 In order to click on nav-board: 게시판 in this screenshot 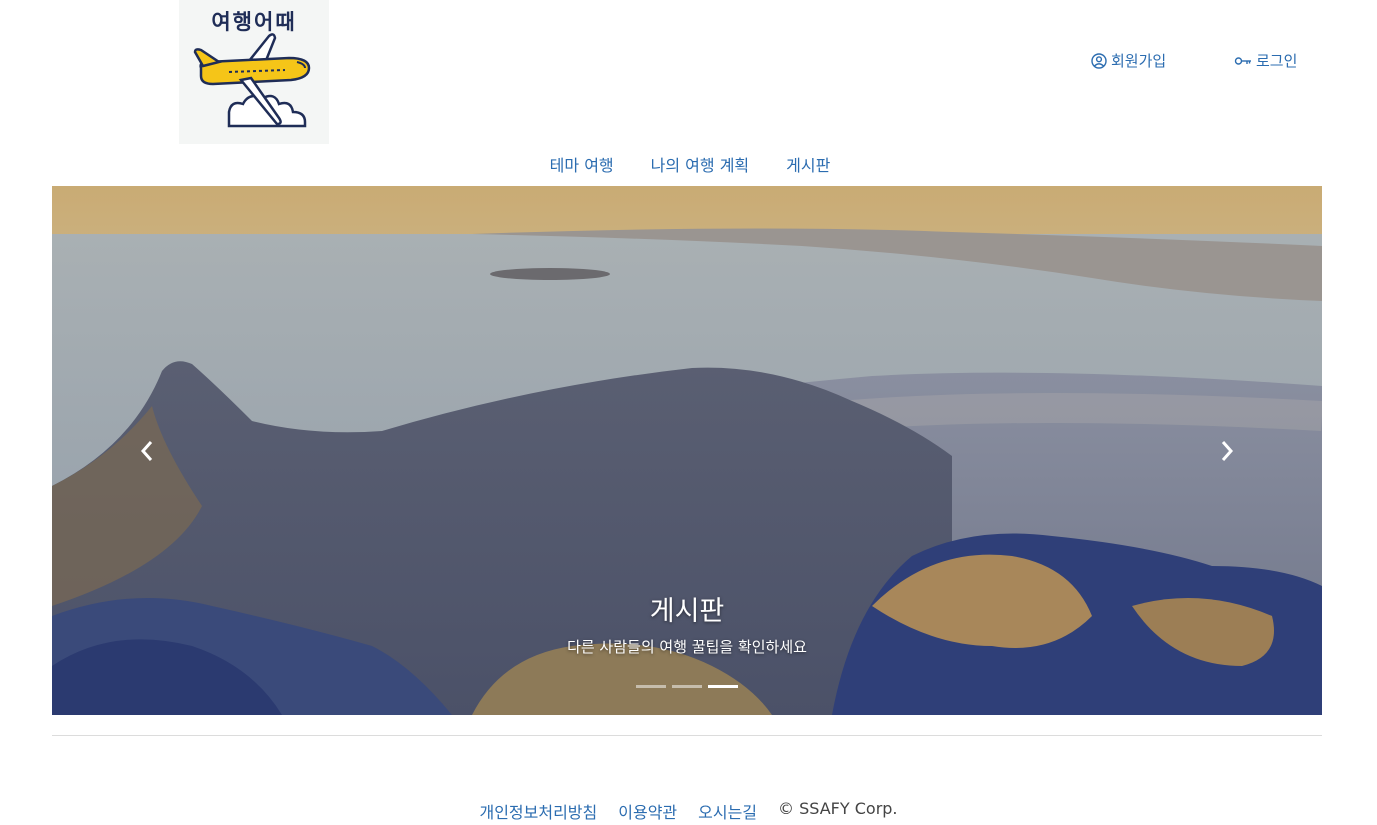, I will do `click(806, 164)`.